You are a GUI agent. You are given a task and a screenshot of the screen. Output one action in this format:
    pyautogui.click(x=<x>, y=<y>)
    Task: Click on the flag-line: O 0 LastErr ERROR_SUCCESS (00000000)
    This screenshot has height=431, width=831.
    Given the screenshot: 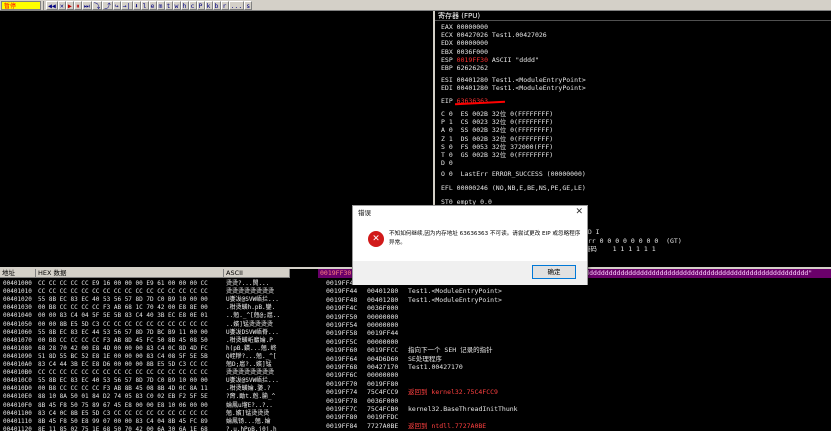 What is the action you would take?
    pyautogui.click(x=513, y=174)
    